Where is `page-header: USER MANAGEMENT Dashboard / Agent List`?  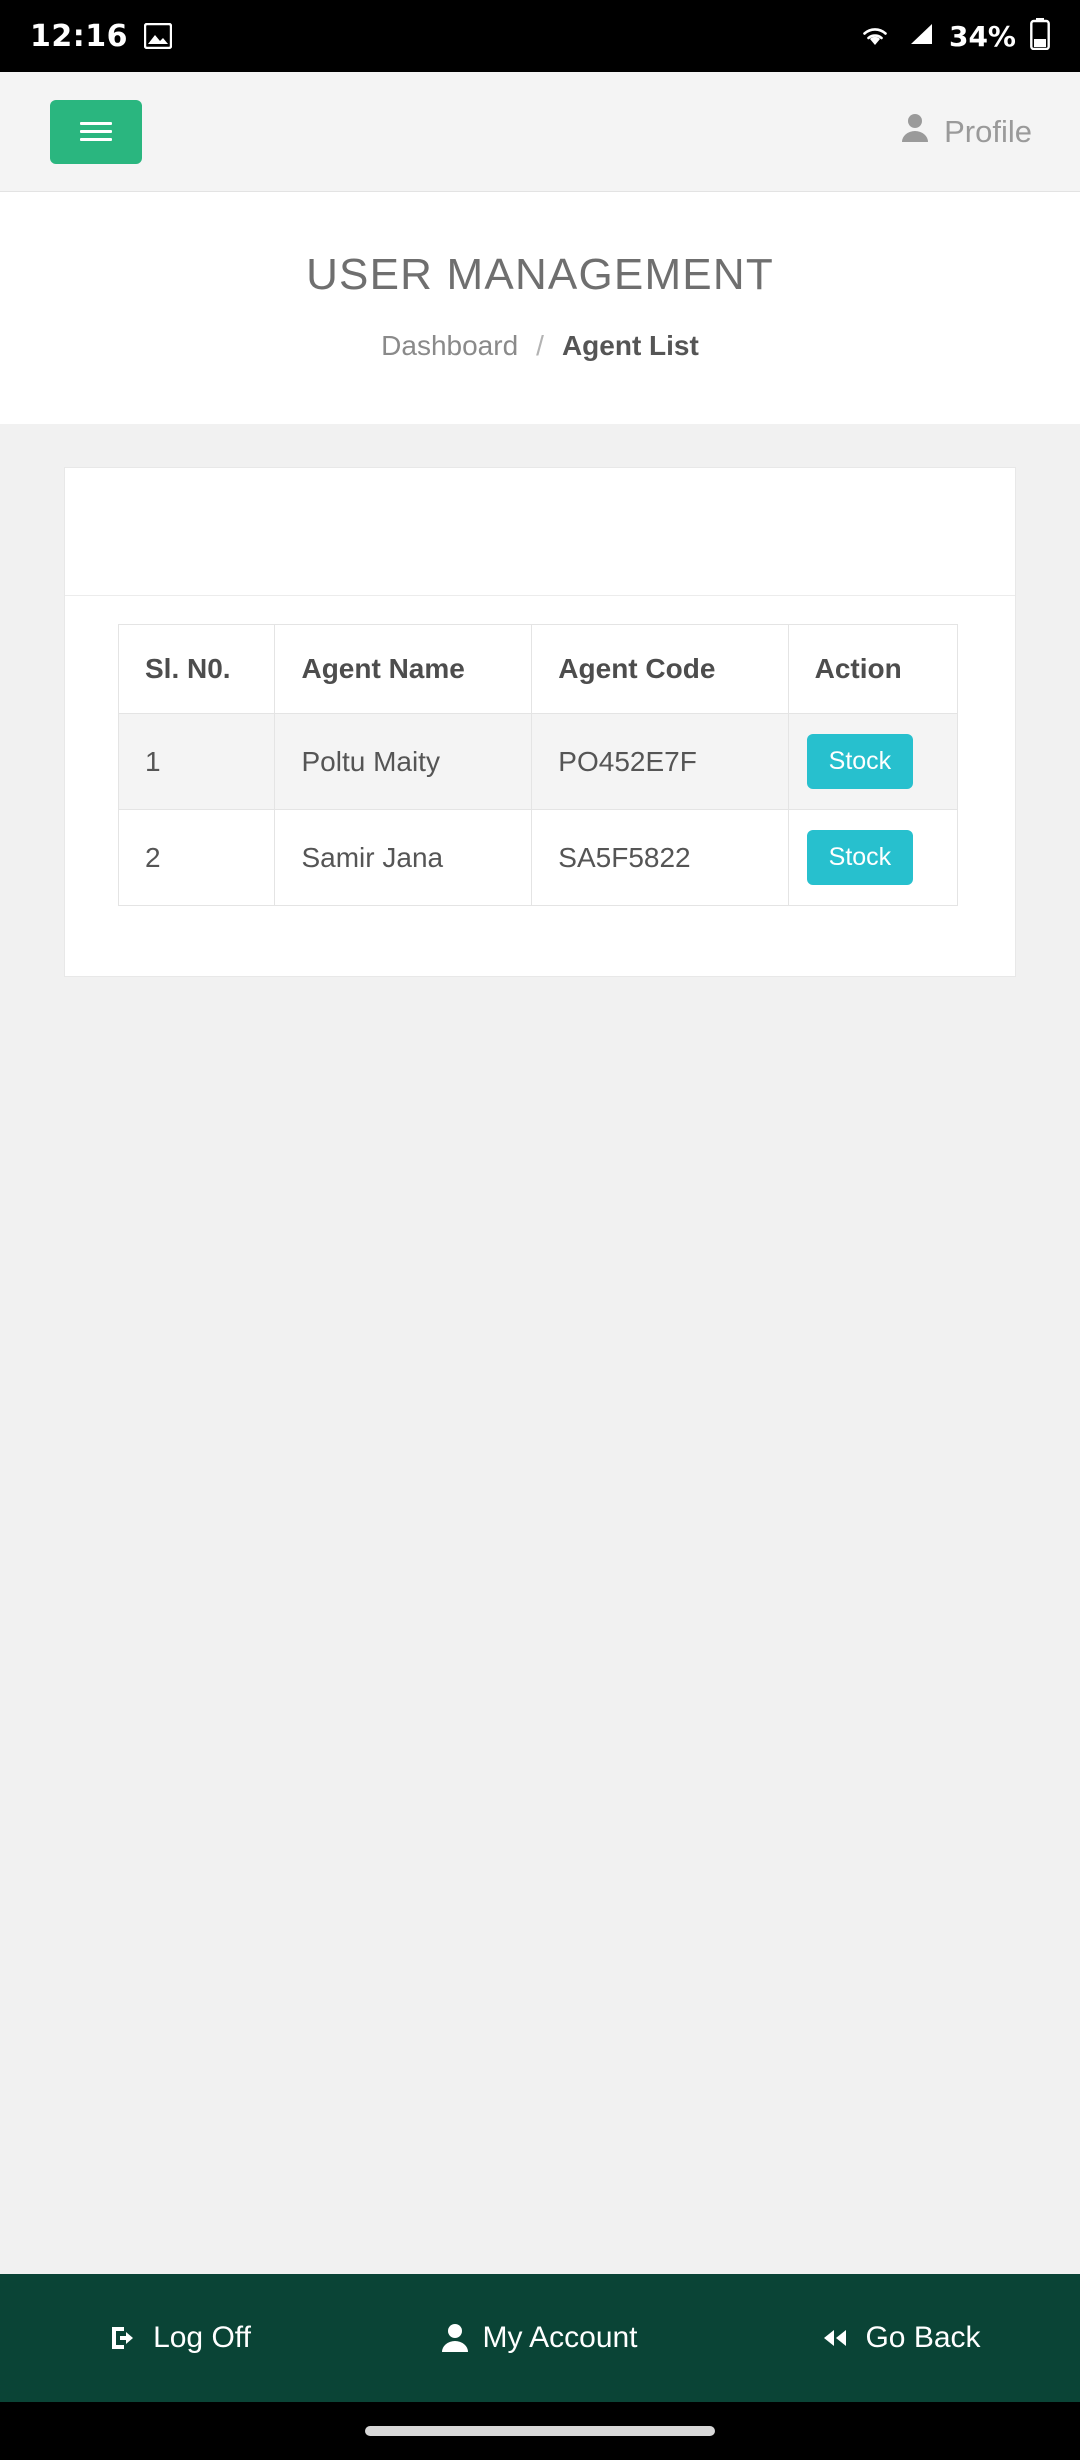
page-header: USER MANAGEMENT Dashboard / Agent List is located at coordinates (540, 308).